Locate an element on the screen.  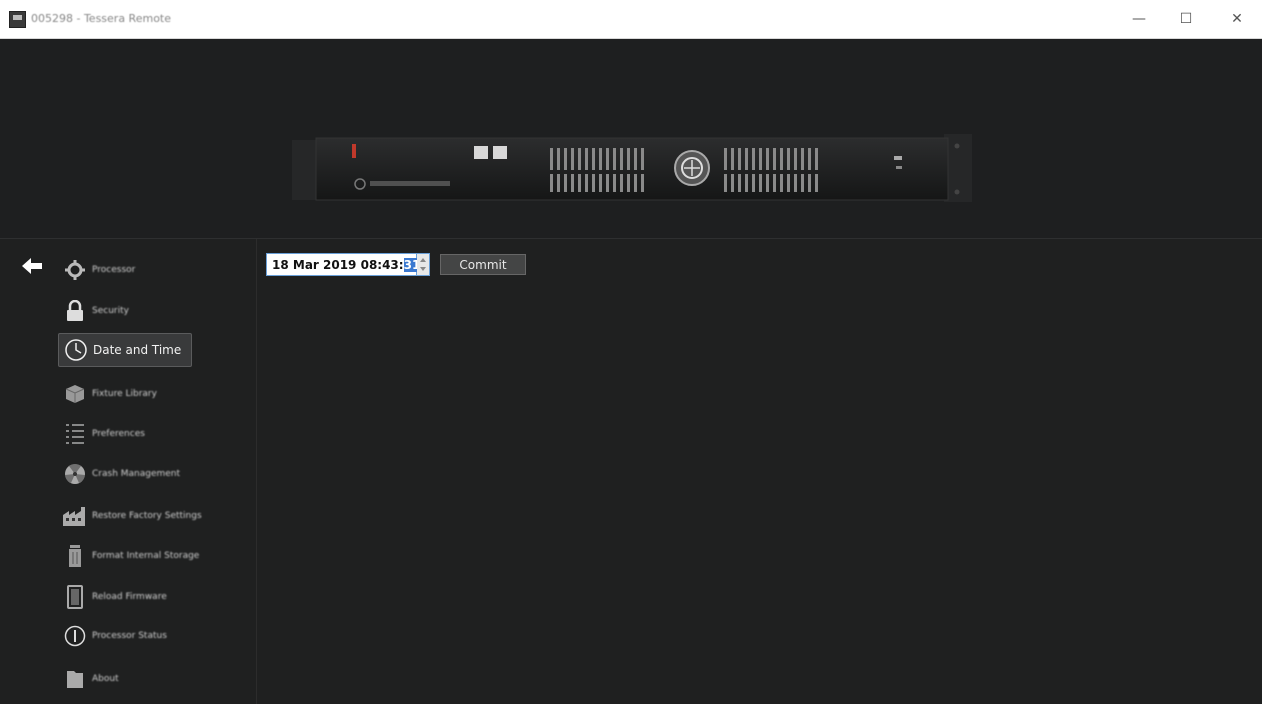
sidebar-item-crash-management: Crash Management is located at coordinates (119, 474).